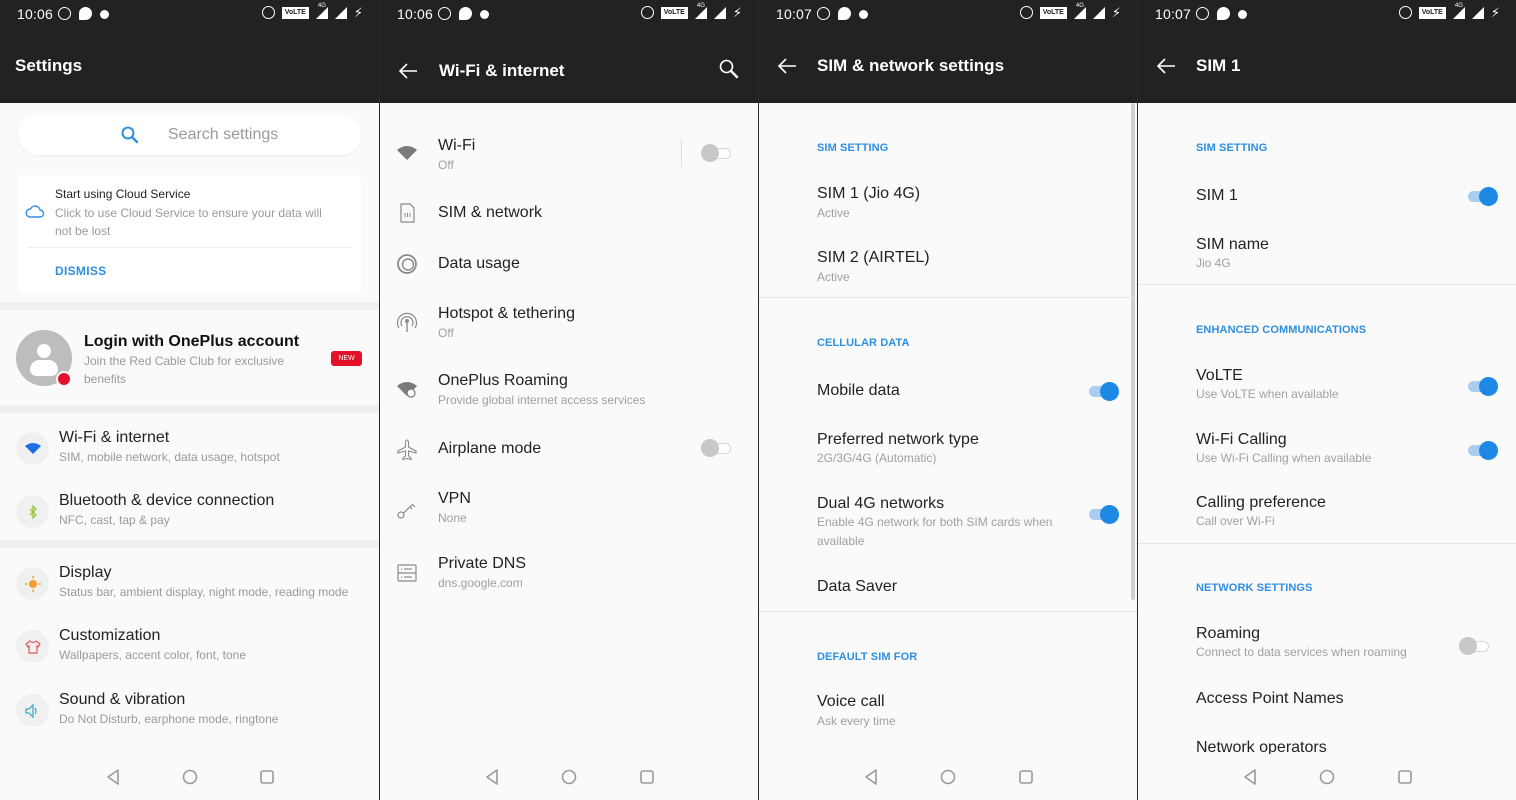 The width and height of the screenshot is (1516, 800). What do you see at coordinates (542, 400) in the screenshot?
I see `item-subtitle: Provide global internet access services` at bounding box center [542, 400].